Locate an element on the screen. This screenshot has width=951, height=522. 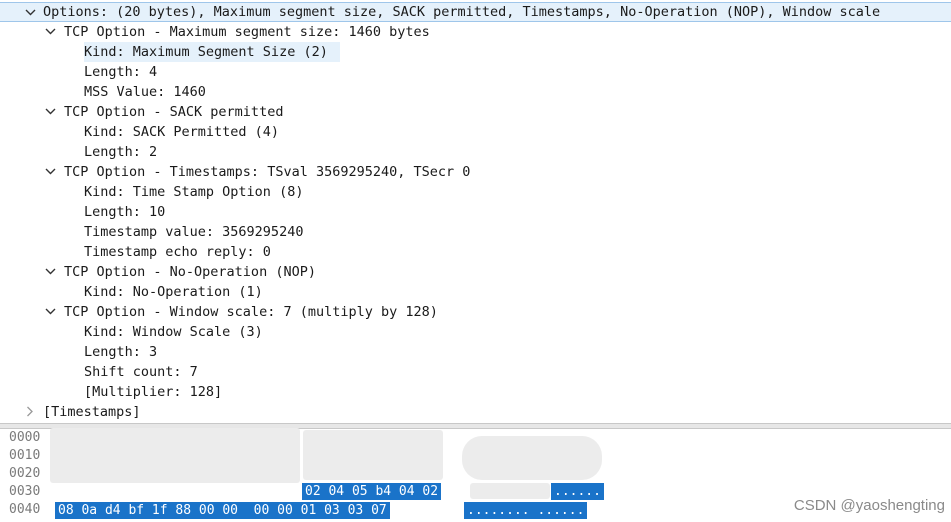
tree-row-label: TCP Option - No-Operation (NOP) is located at coordinates (190, 272).